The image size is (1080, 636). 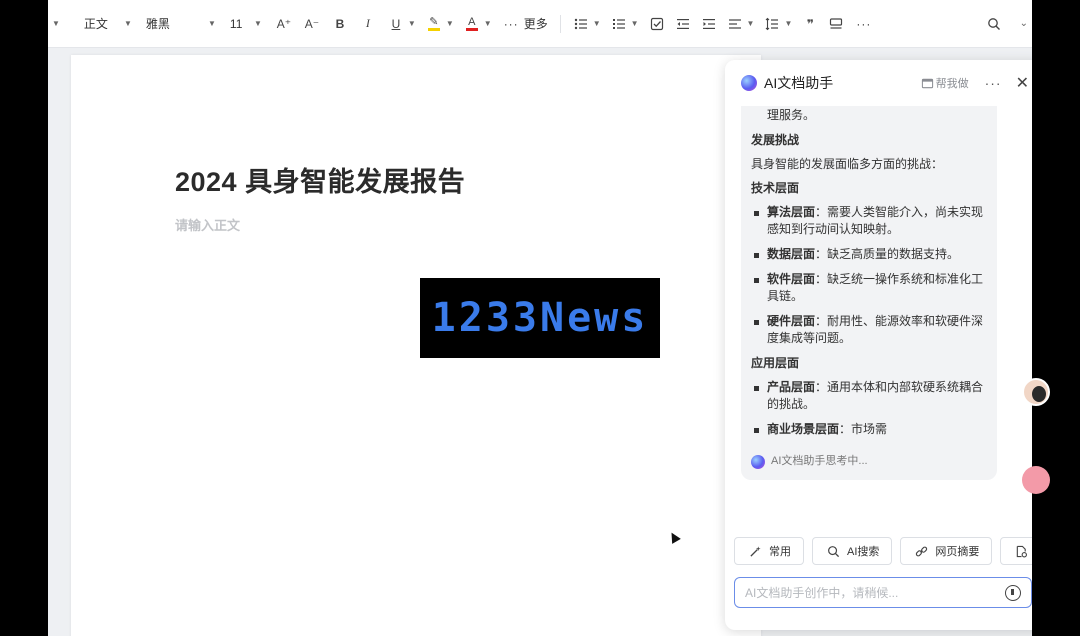 I want to click on search-button, so click(x=994, y=24).